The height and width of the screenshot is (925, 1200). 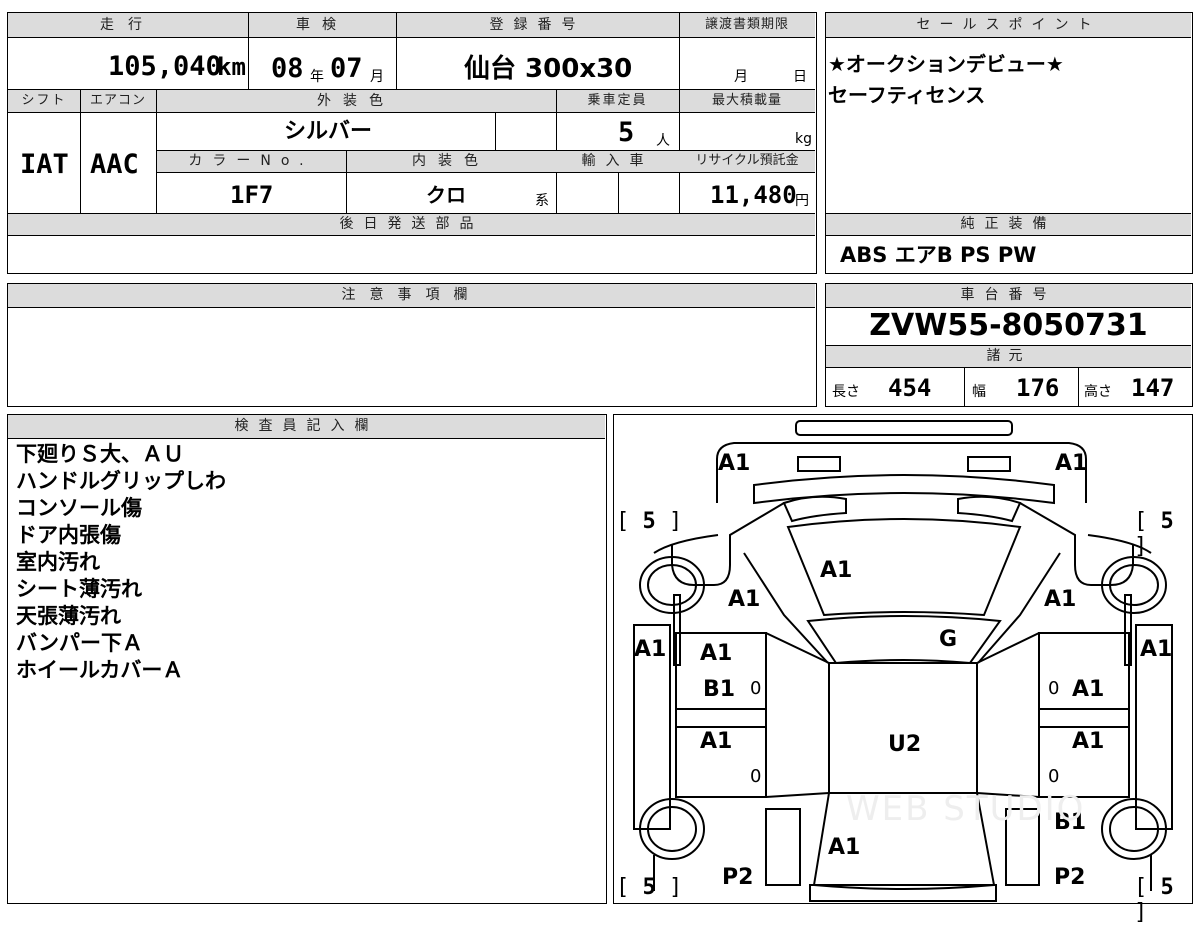 I want to click on inspection-label: 車検, so click(x=322, y=25).